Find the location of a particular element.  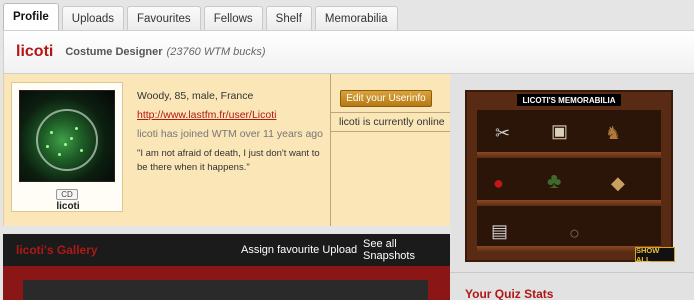

joined-text: licoti has joined WTM over 11 years ago is located at coordinates (230, 134).